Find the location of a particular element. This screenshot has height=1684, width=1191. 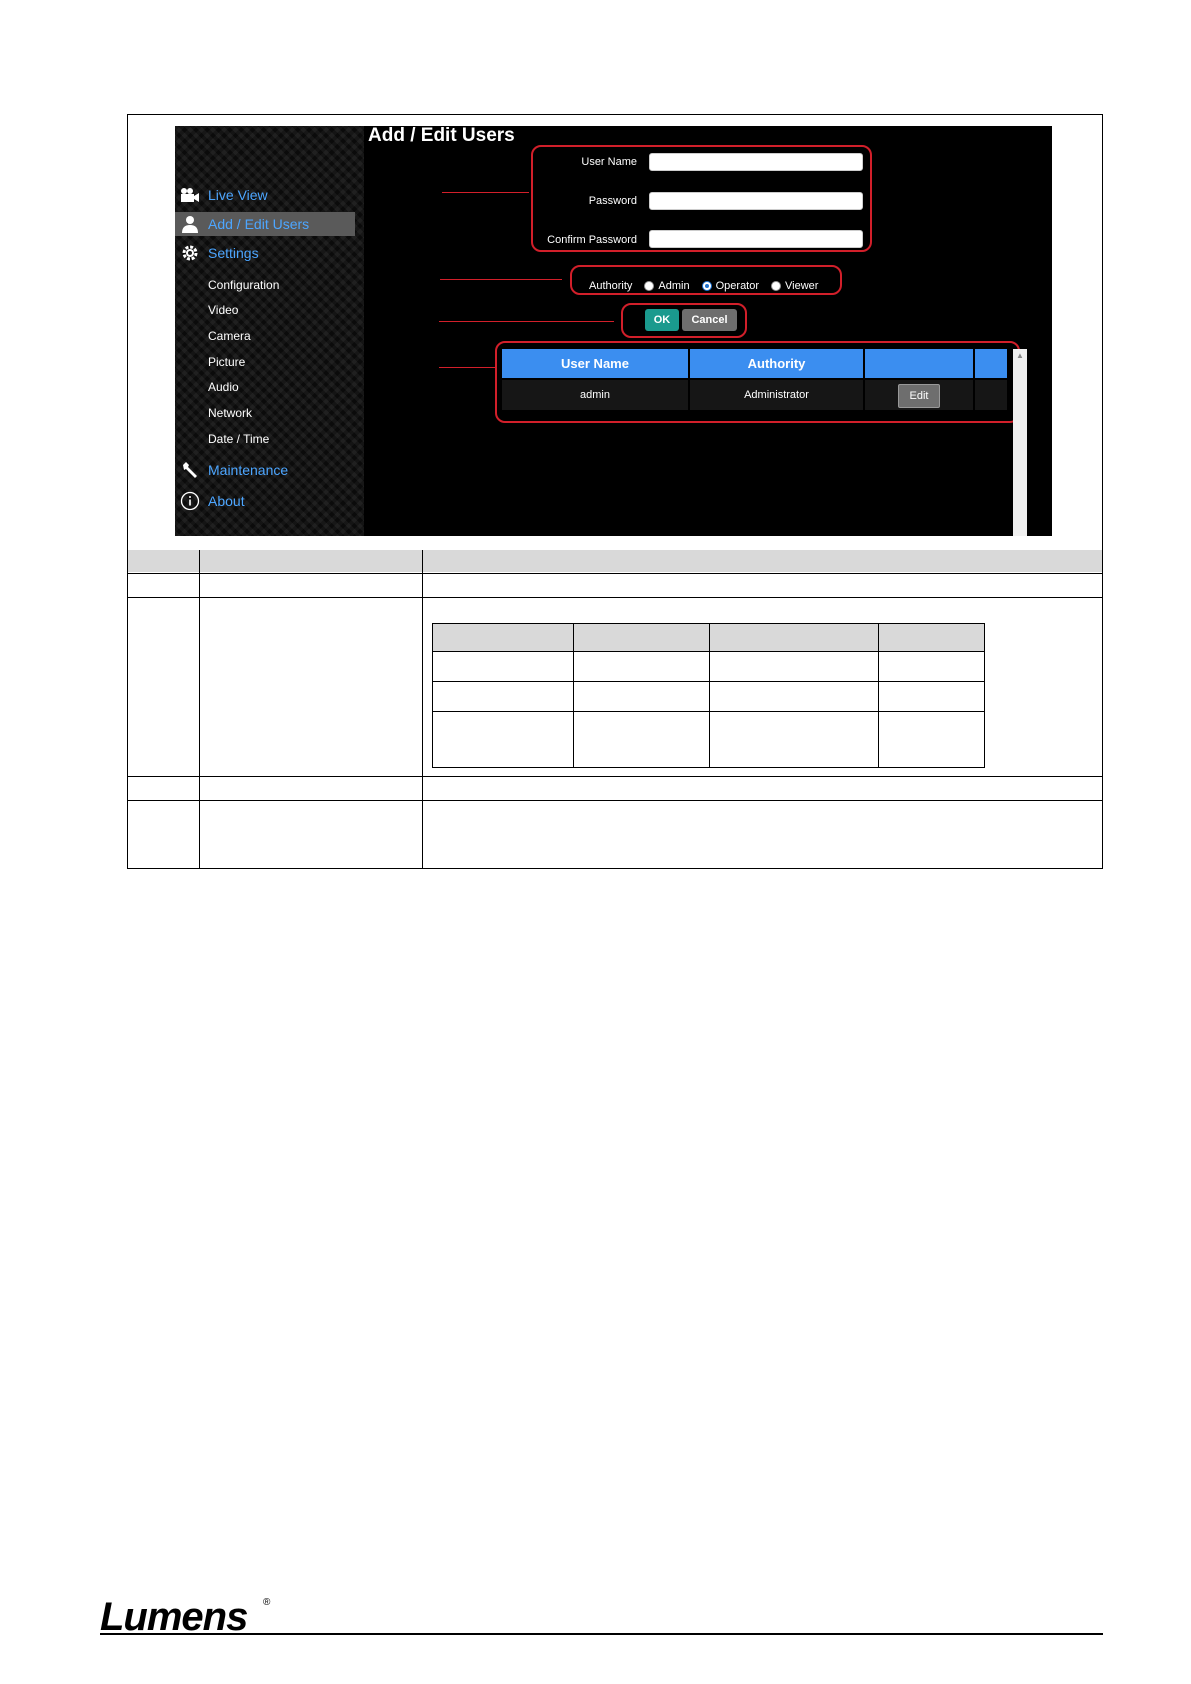

td-authority: Administrator is located at coordinates (776, 395).